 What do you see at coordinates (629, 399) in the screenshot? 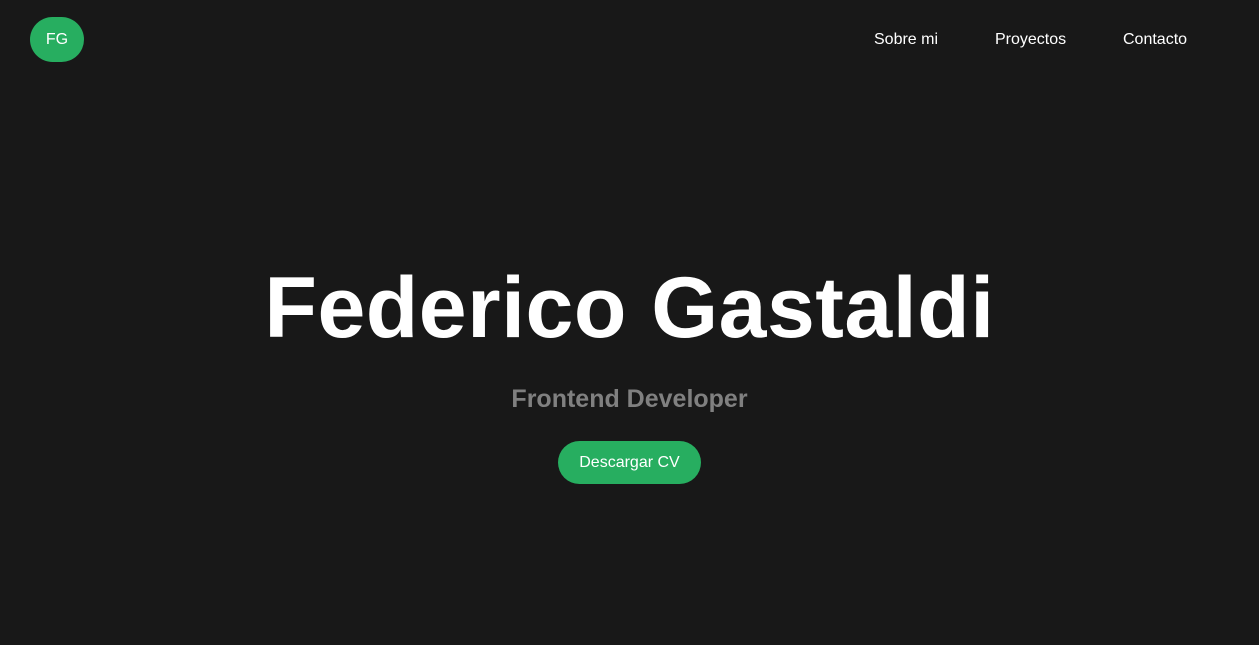
I see `hero-role: Frontend Developer` at bounding box center [629, 399].